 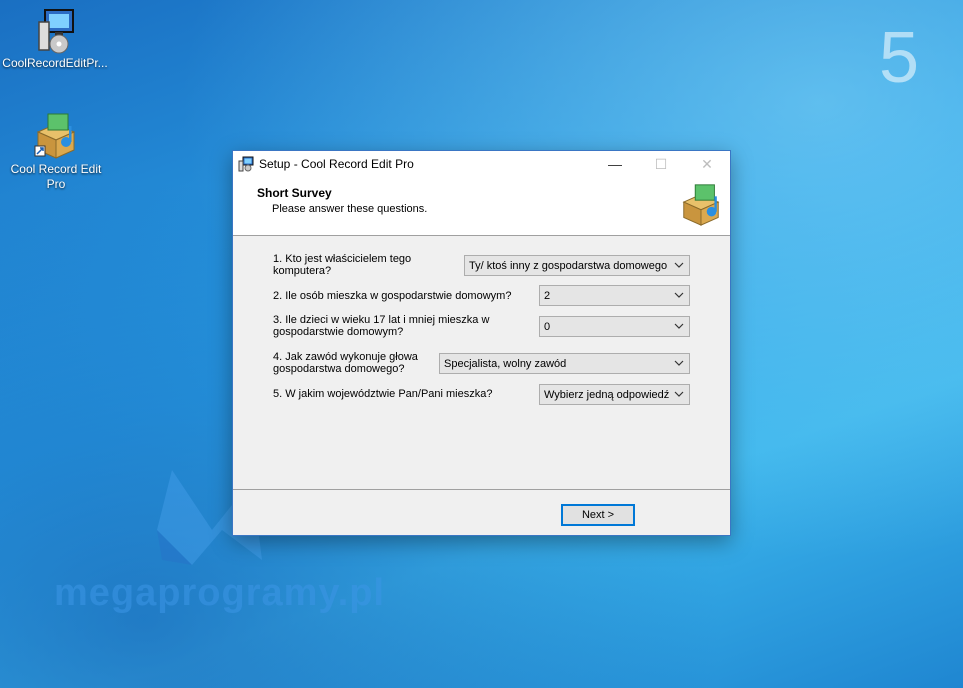 I want to click on page-title: Short Survey, so click(x=294, y=193).